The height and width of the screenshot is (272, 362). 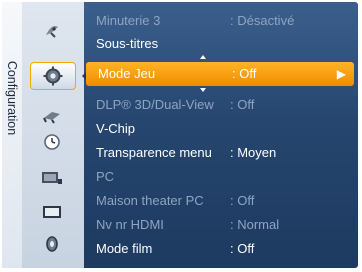 What do you see at coordinates (124, 248) in the screenshot?
I see `menu-item-label: Mode film` at bounding box center [124, 248].